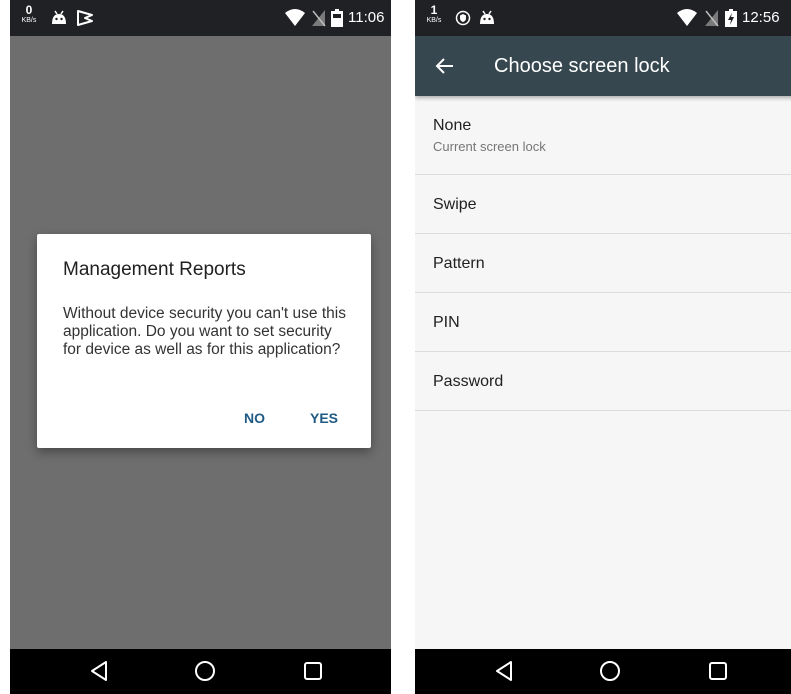  I want to click on option-label: PIN, so click(446, 322).